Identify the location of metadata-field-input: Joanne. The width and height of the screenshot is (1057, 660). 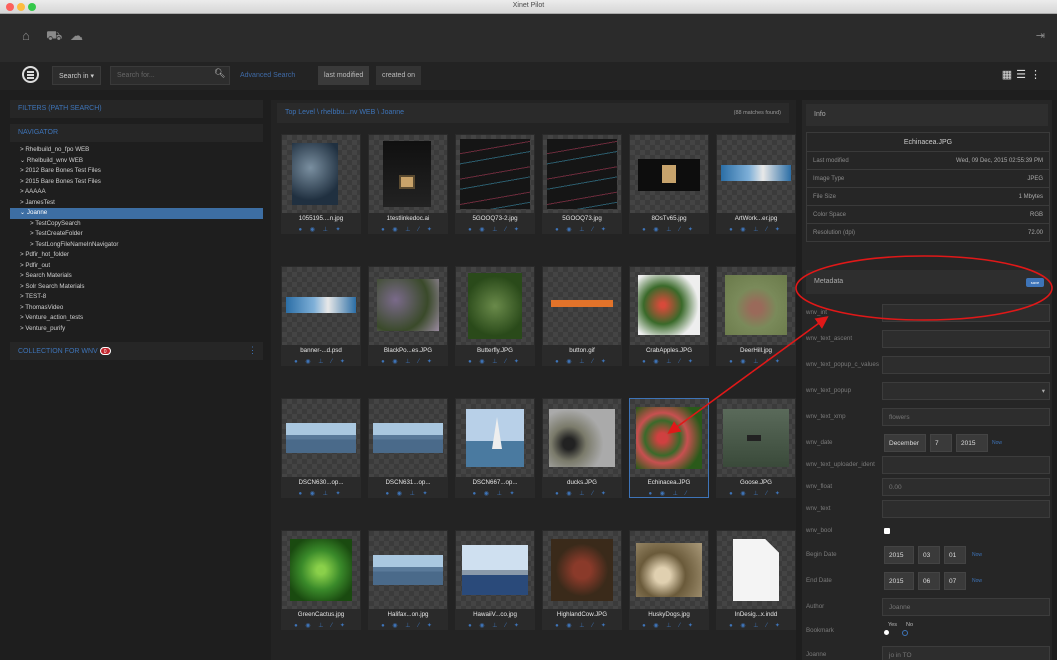
(966, 607).